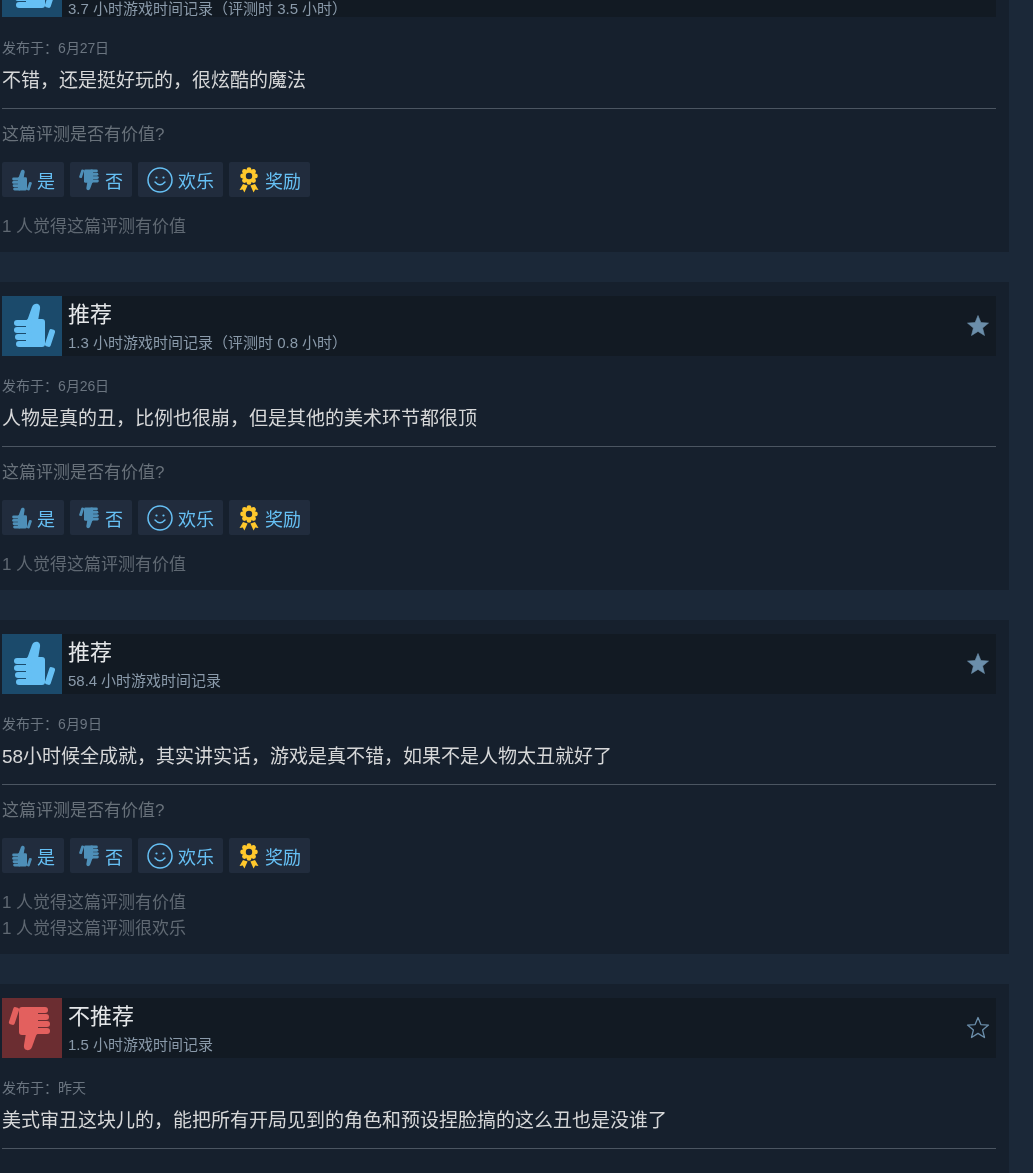 This screenshot has width=1033, height=1173. Describe the element at coordinates (208, 8) in the screenshot. I see `playtime-text: 3.7 小时游戏时间记录（评测时 3.5 小时）` at that location.